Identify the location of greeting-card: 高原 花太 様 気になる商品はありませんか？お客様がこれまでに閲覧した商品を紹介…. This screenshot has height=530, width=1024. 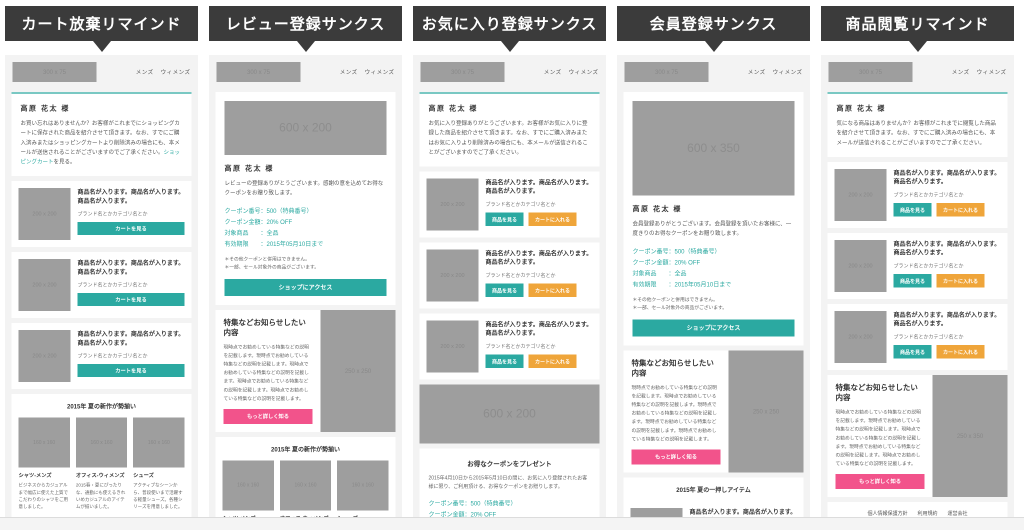
(917, 124).